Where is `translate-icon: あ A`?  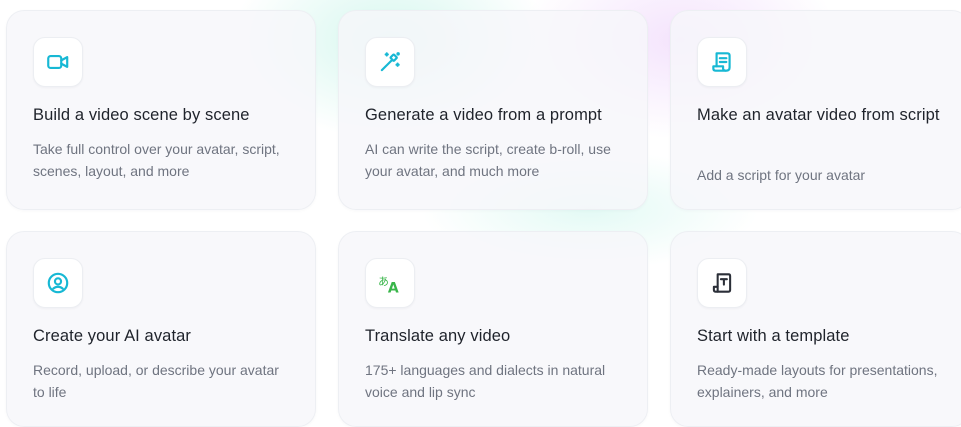
translate-icon: あ A is located at coordinates (390, 283).